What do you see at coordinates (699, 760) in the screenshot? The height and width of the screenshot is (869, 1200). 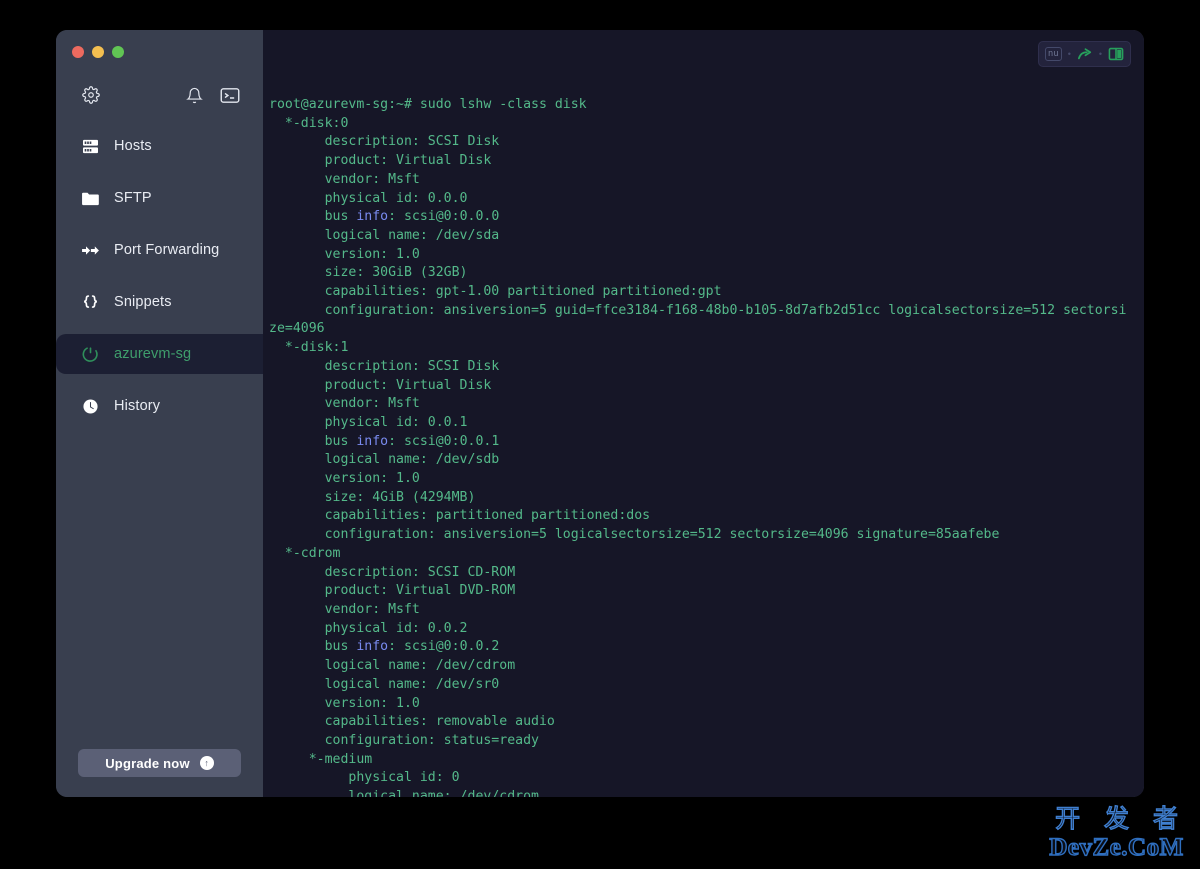 I see `terminal-line: *-medium` at bounding box center [699, 760].